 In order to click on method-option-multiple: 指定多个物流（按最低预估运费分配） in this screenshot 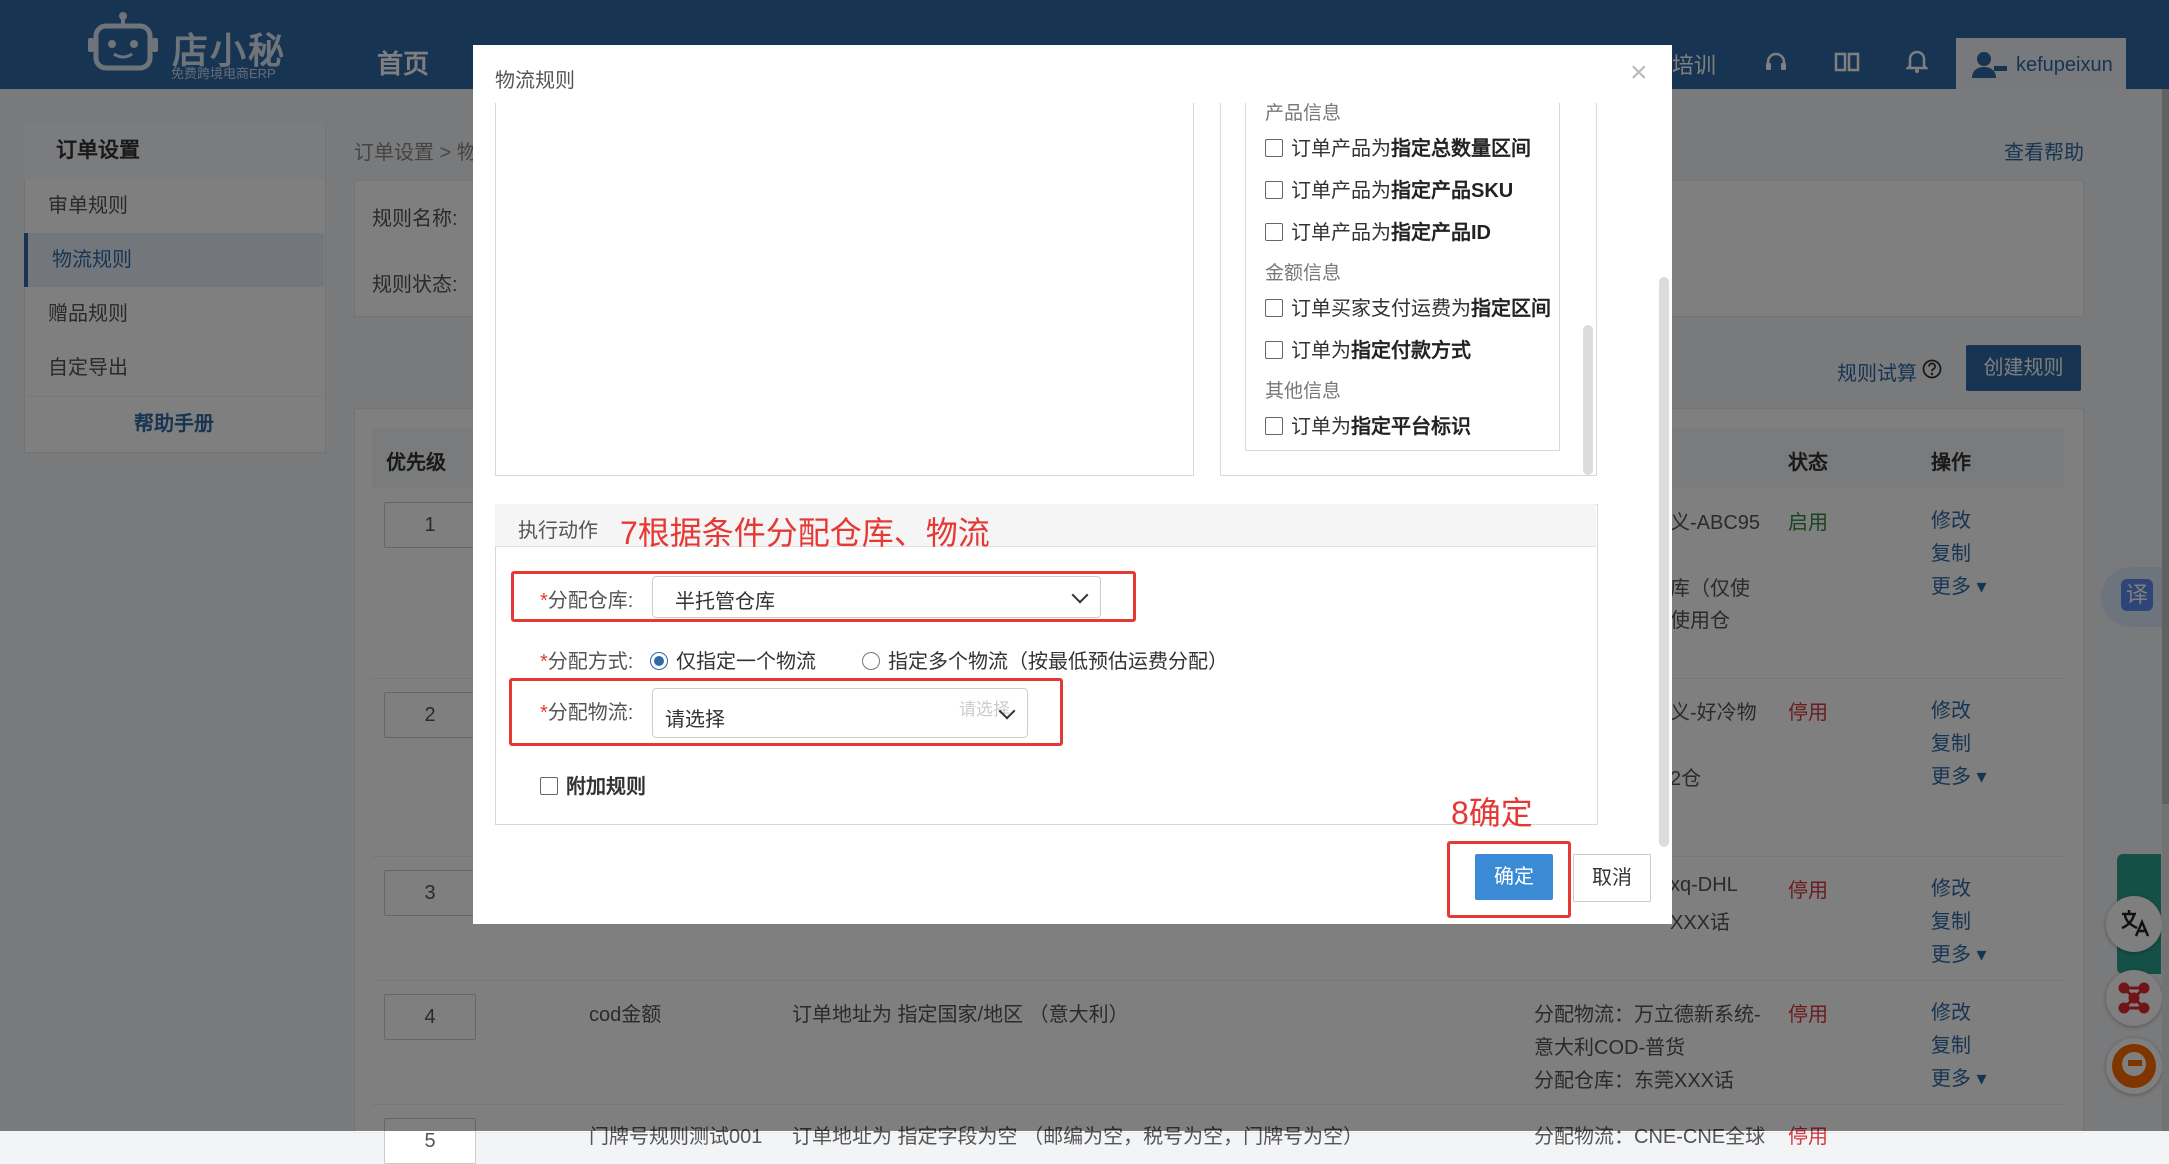, I will do `click(1045, 659)`.